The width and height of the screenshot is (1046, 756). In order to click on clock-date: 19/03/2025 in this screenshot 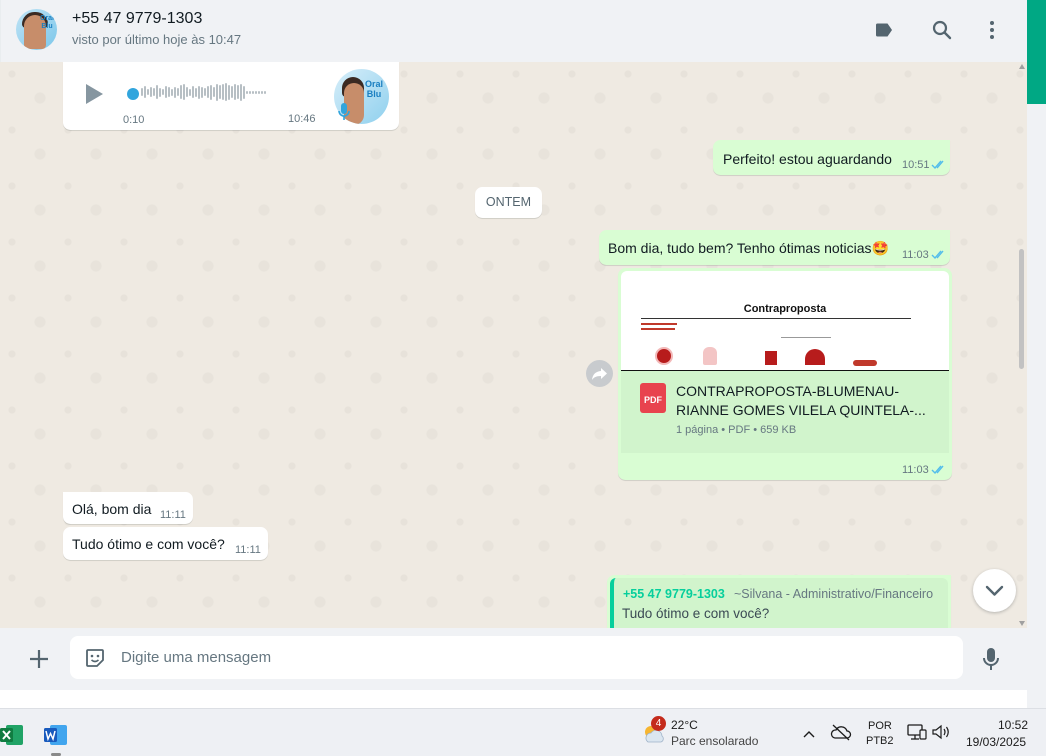, I will do `click(996, 742)`.